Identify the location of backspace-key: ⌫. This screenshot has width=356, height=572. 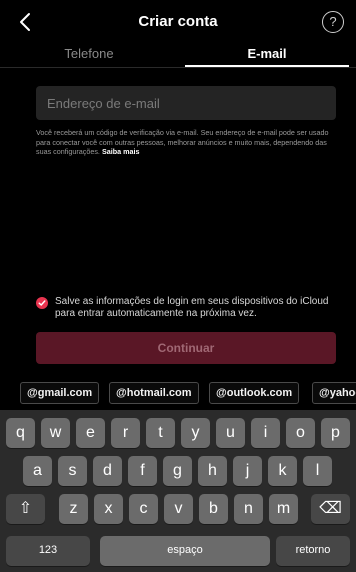
(330, 509).